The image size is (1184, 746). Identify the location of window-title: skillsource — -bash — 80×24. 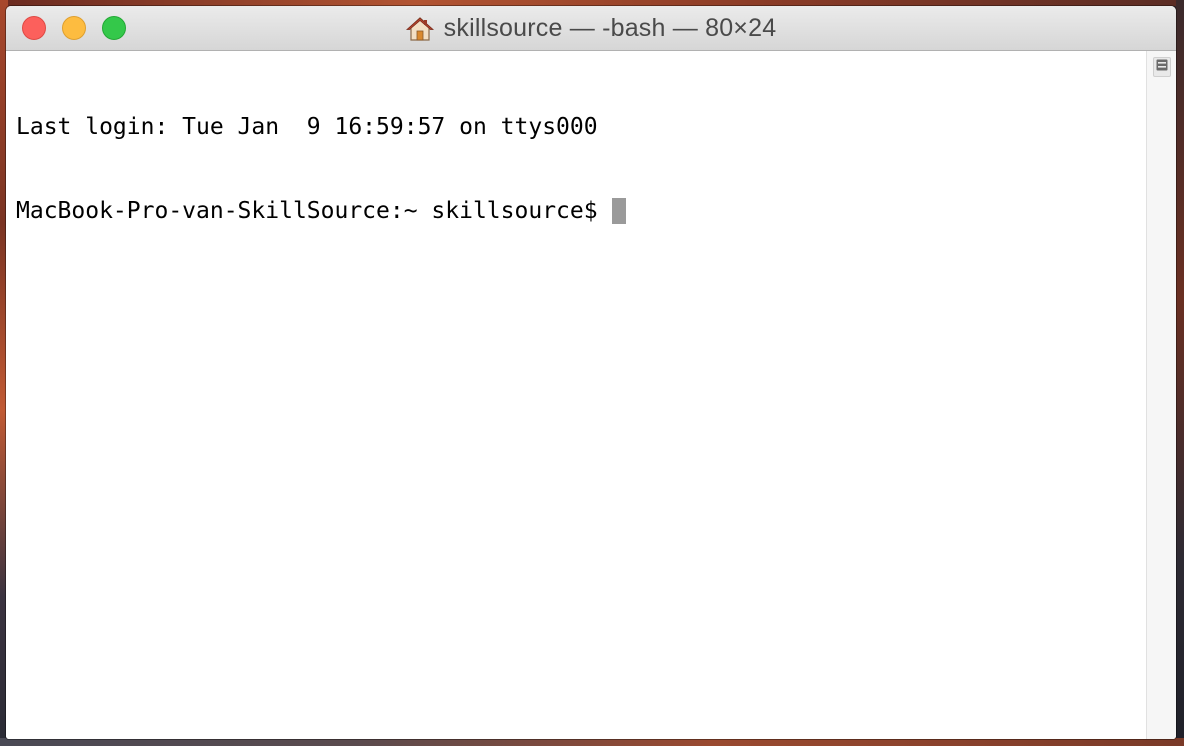
(591, 28).